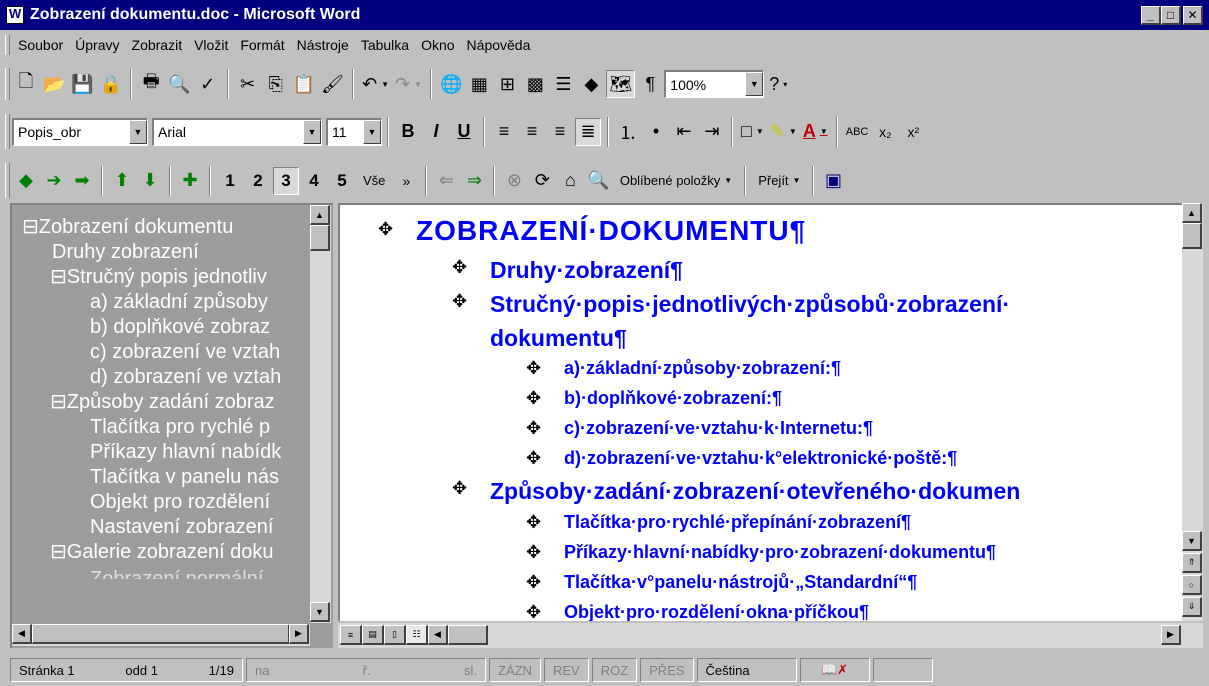 The image size is (1209, 686). Describe the element at coordinates (190, 181) in the screenshot. I see `expand-icon: ✚` at that location.